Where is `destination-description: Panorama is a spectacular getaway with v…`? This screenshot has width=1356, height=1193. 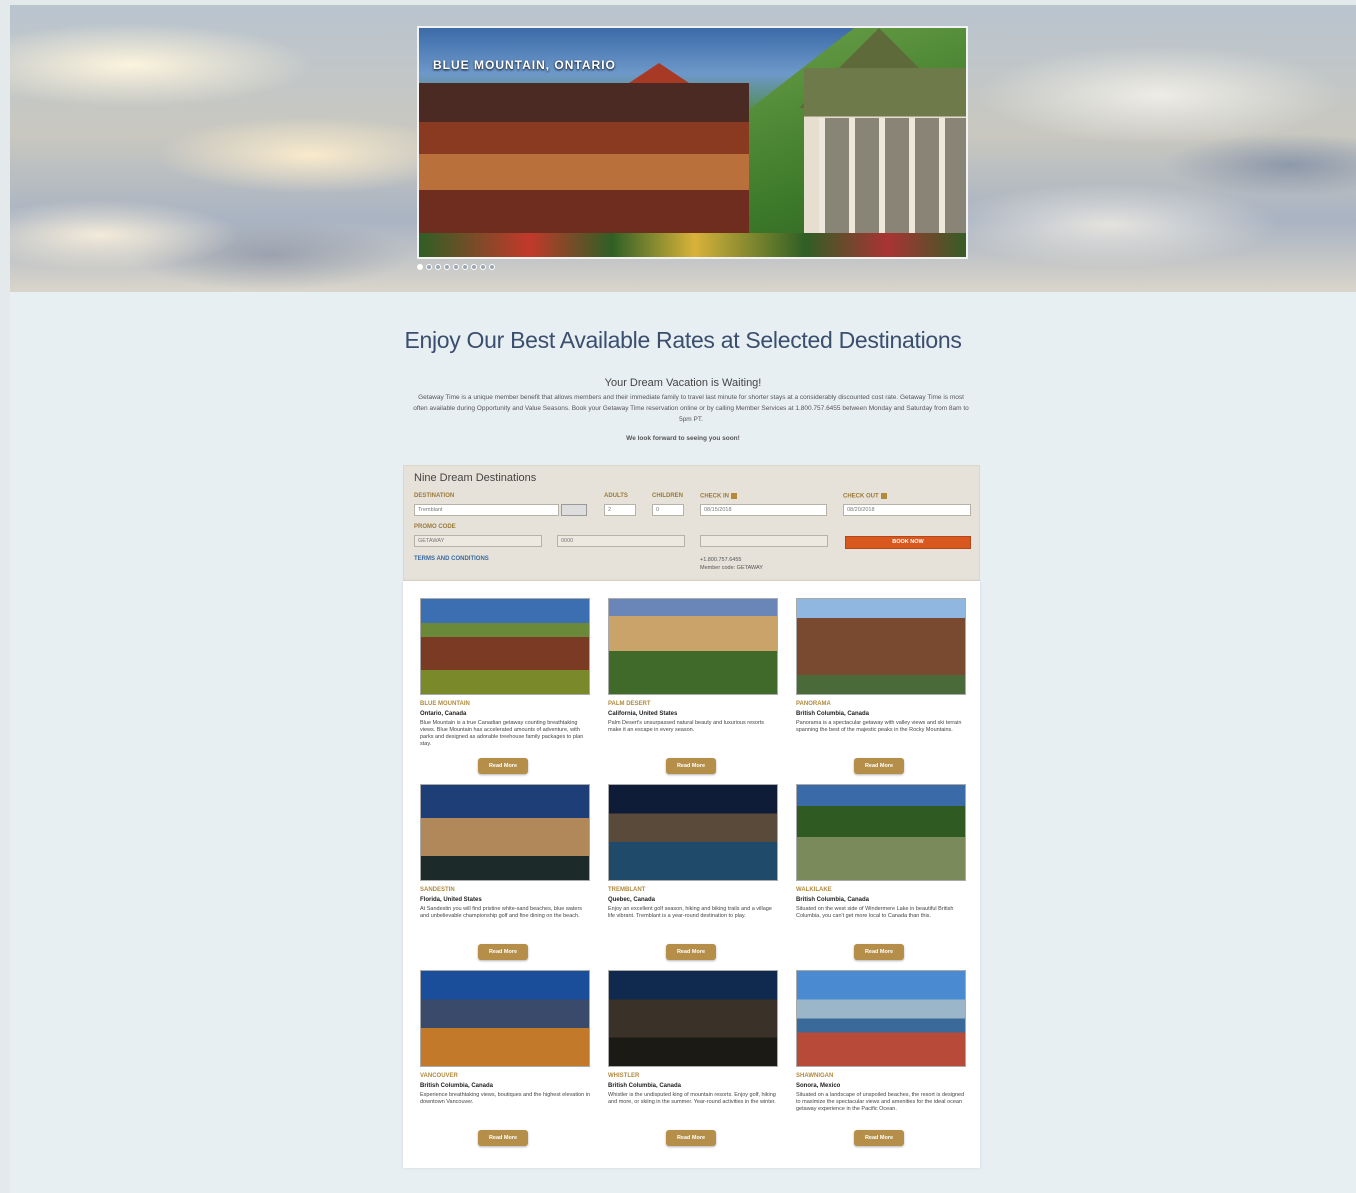
destination-description: Panorama is a spectacular getaway with v… is located at coordinates (879, 726).